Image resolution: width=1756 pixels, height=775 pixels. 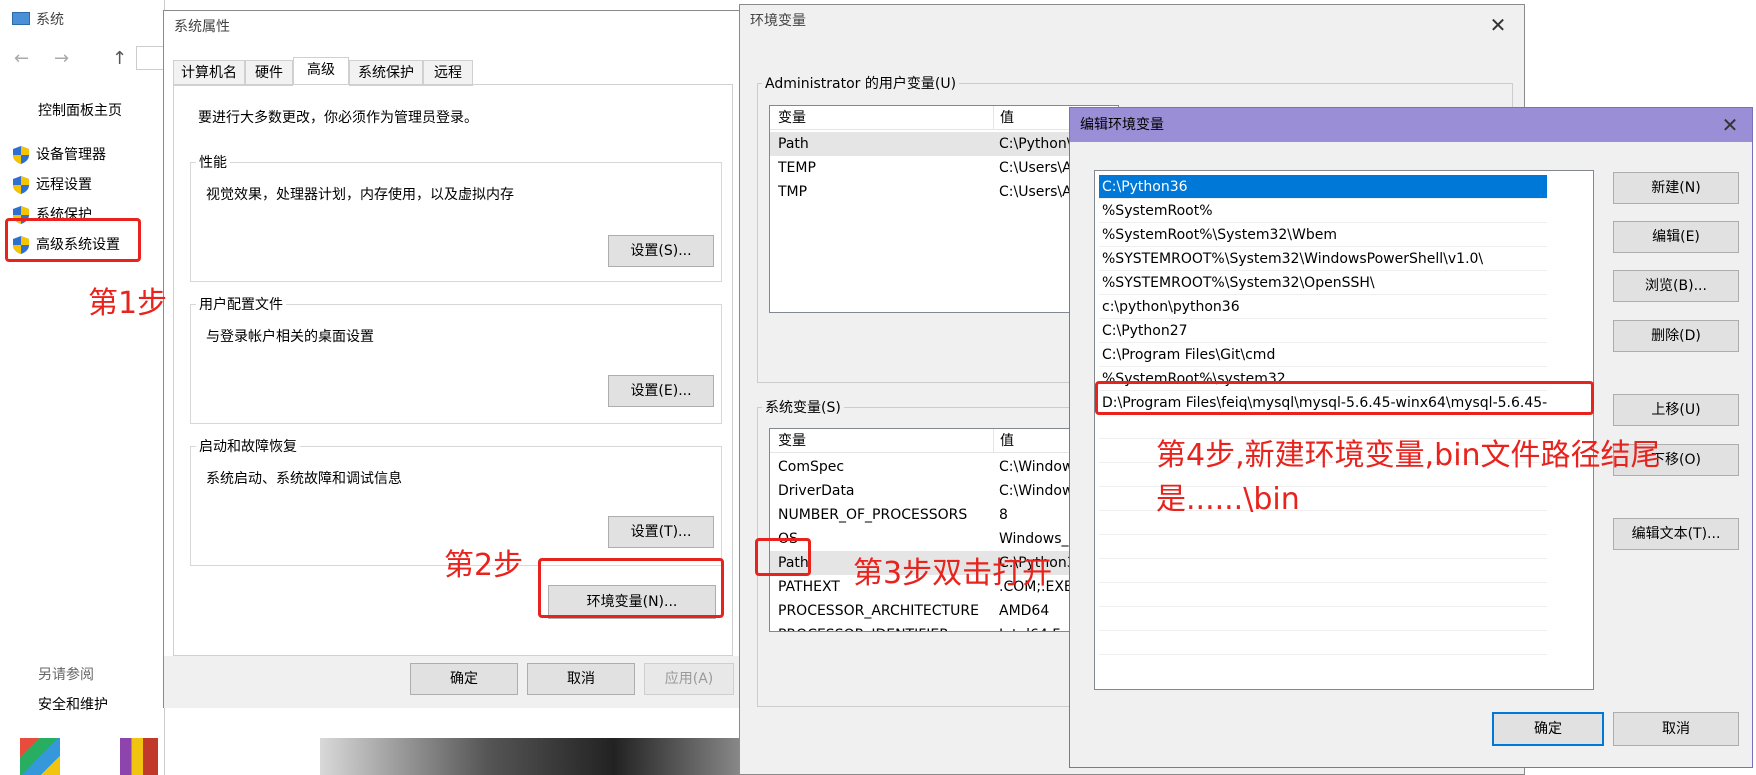 I want to click on edit-ok-button: 确定, so click(x=1548, y=729).